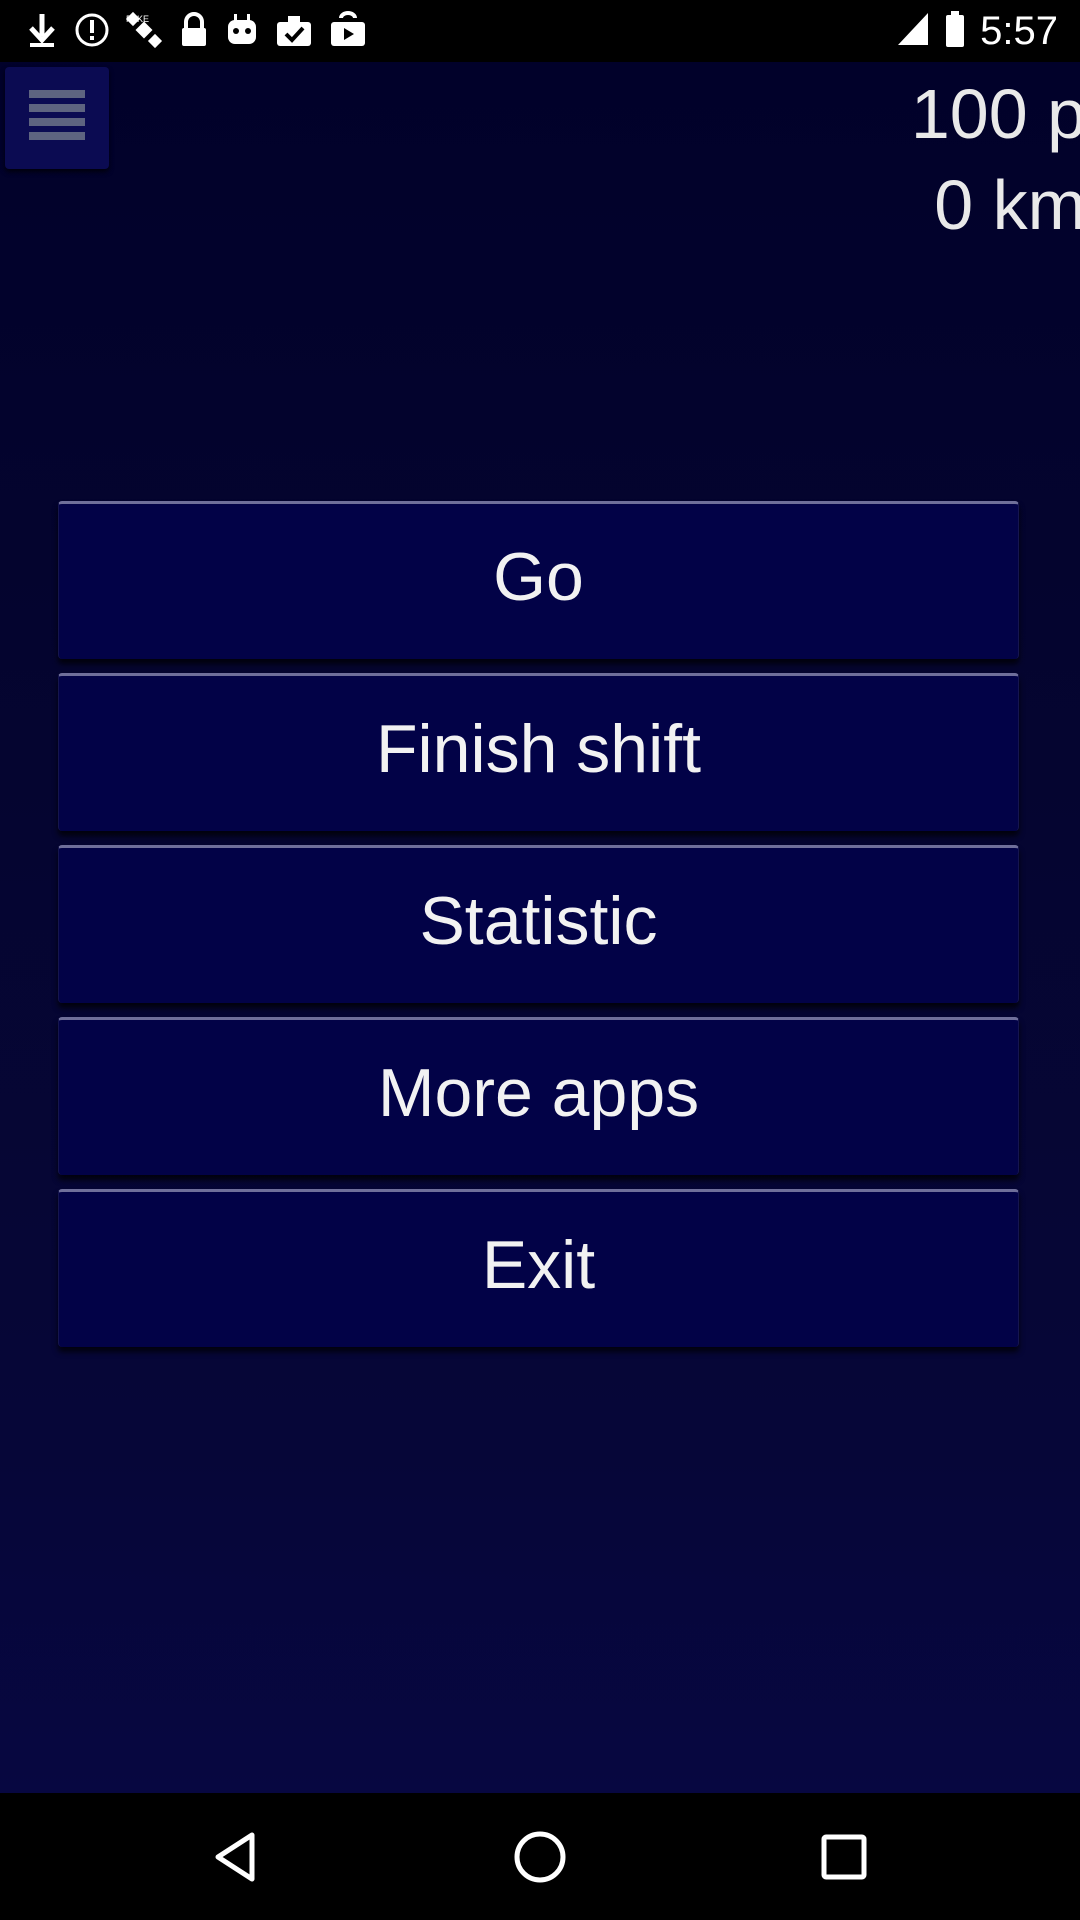 This screenshot has height=1920, width=1080. I want to click on svg-text: FAKE, so click(137, 19).